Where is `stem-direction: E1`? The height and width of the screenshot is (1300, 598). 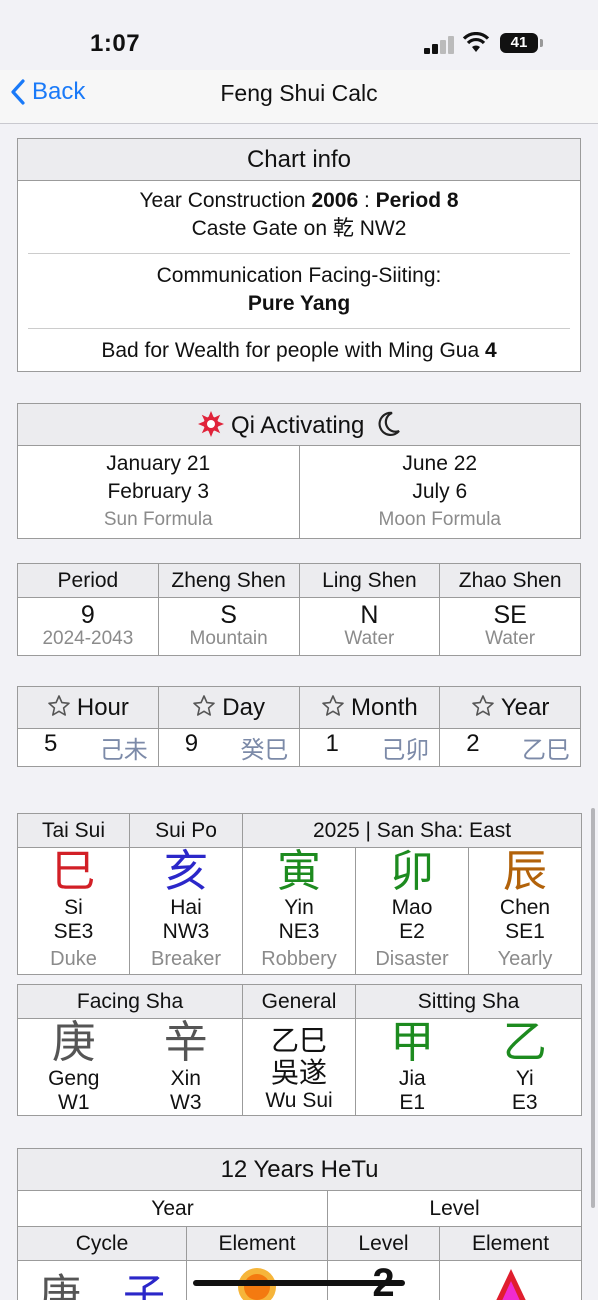
stem-direction: E1 is located at coordinates (412, 1102).